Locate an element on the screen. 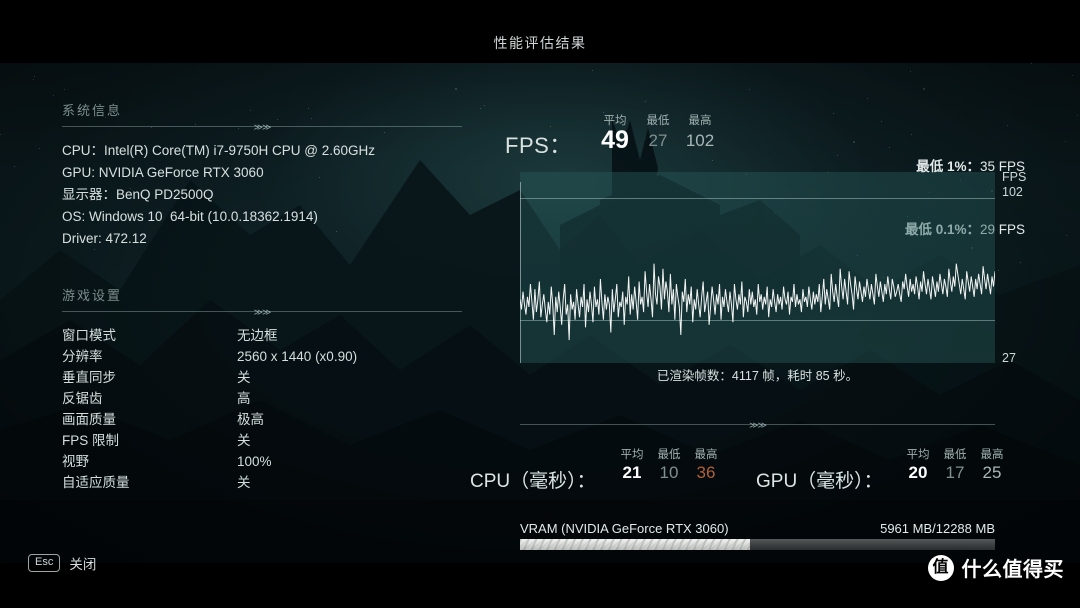  game-settings-heading: 游戏设置 is located at coordinates (92, 295).